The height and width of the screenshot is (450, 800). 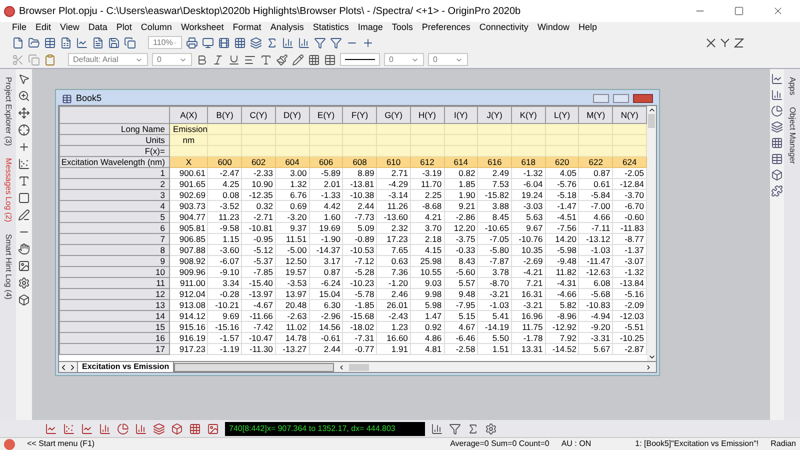 What do you see at coordinates (98, 28) in the screenshot?
I see `menu-item: Data` at bounding box center [98, 28].